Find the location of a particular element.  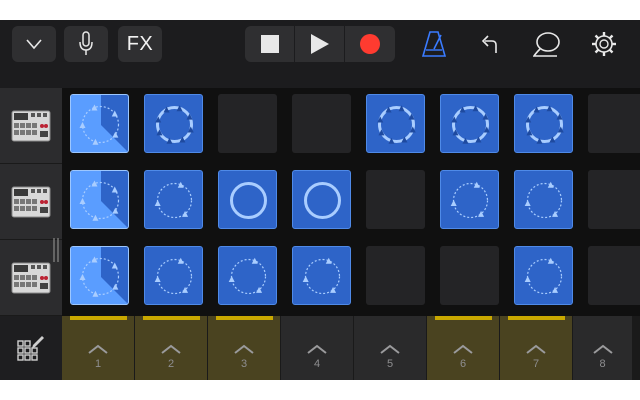

loop-cell-r3-c6 is located at coordinates (469, 275).